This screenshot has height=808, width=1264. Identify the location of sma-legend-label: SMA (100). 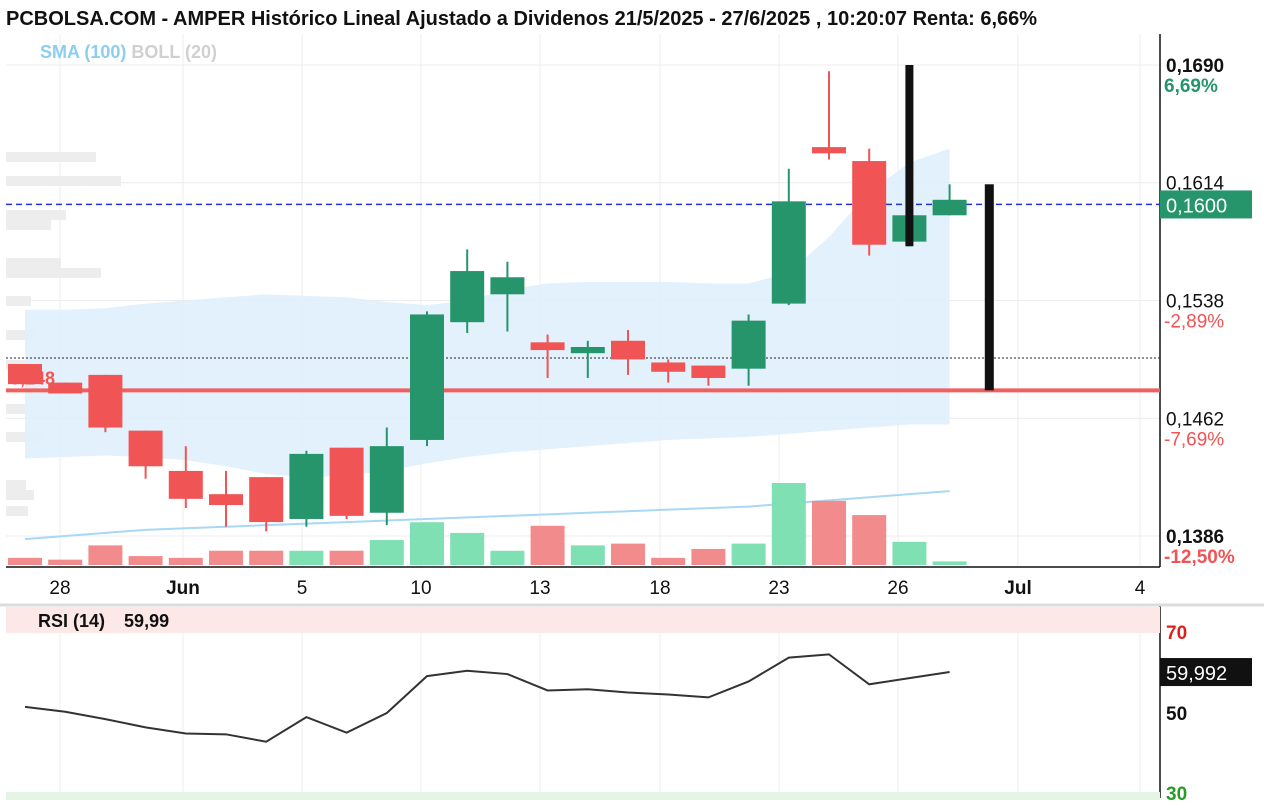
(83, 52).